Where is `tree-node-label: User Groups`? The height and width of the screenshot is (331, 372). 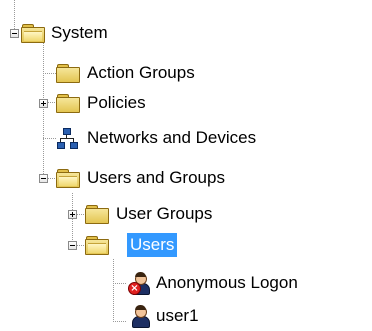 tree-node-label: User Groups is located at coordinates (164, 213).